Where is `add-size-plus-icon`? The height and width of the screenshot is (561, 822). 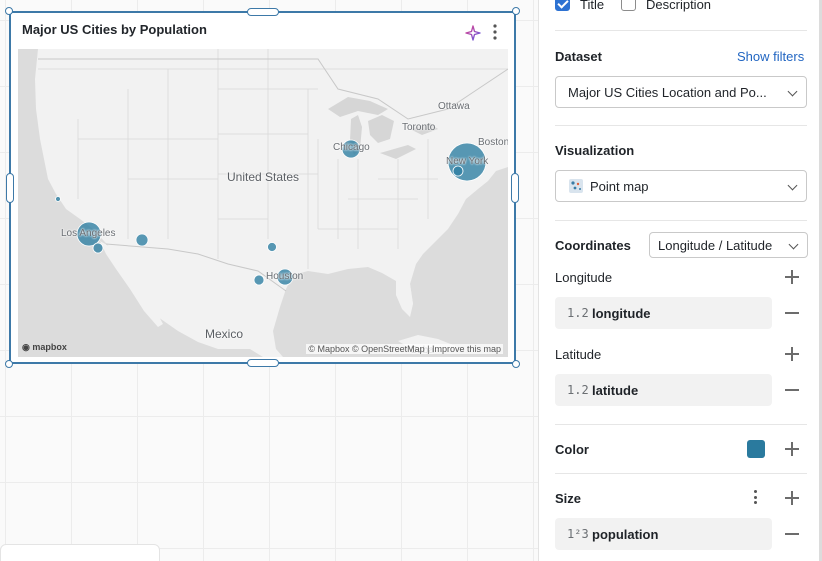 add-size-plus-icon is located at coordinates (792, 498).